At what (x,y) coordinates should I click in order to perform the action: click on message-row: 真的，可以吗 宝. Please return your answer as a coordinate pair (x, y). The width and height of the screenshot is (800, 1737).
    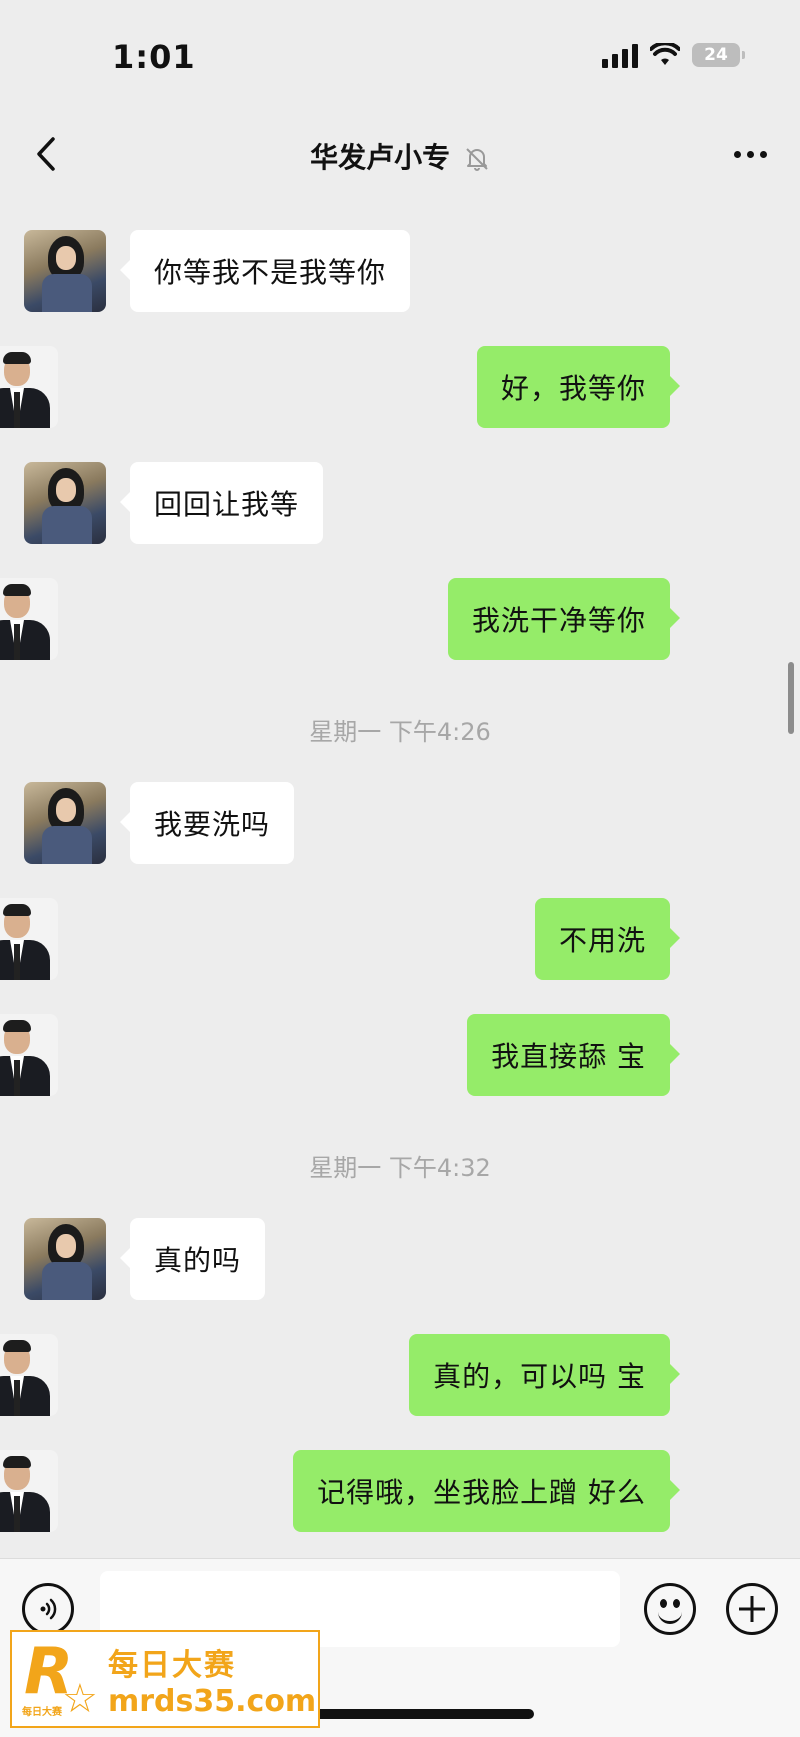
    Looking at the image, I should click on (400, 1376).